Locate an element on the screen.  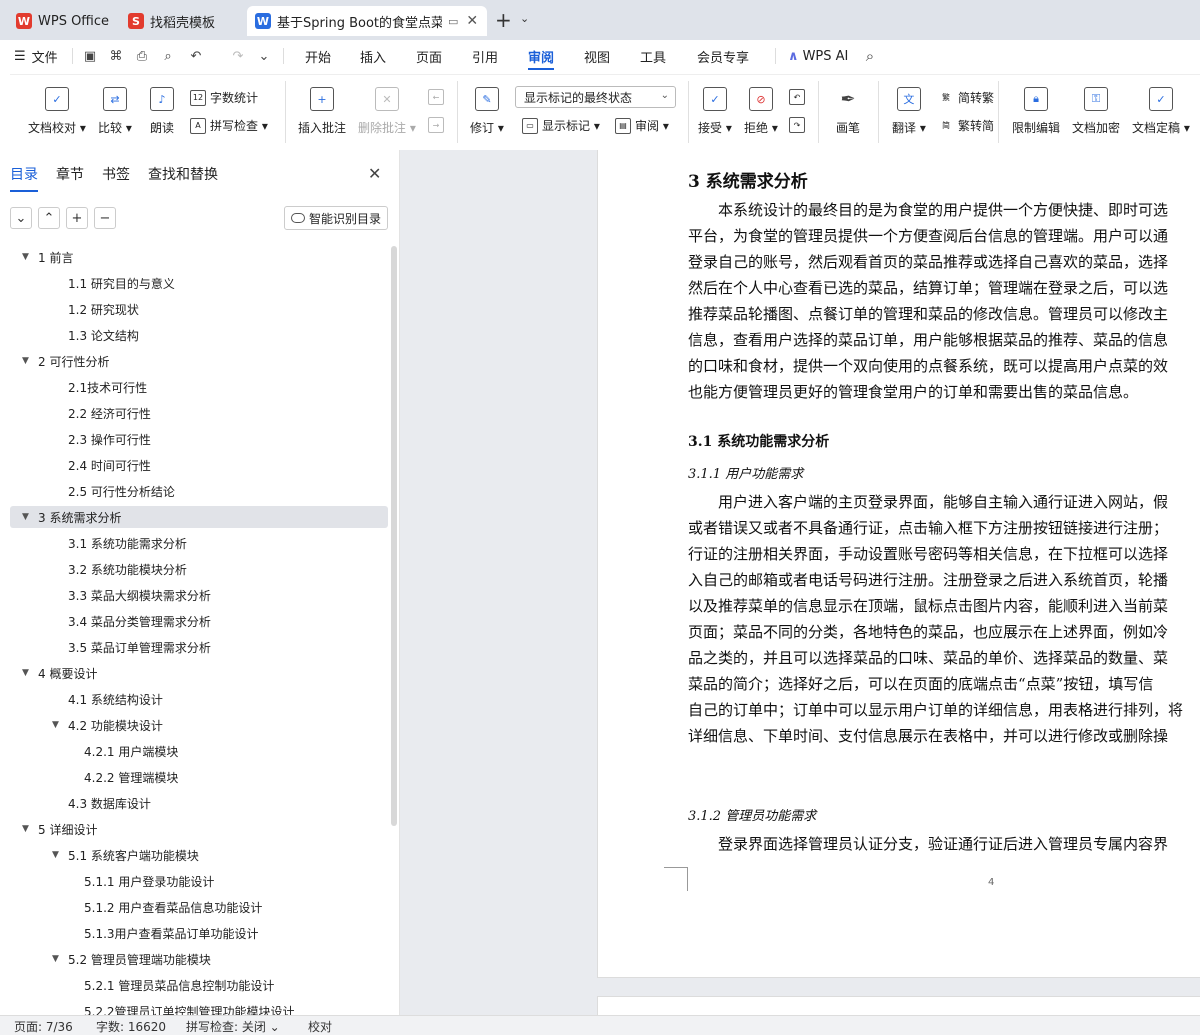
word-count-indicator: 字数: 16620 is located at coordinates (131, 1026).